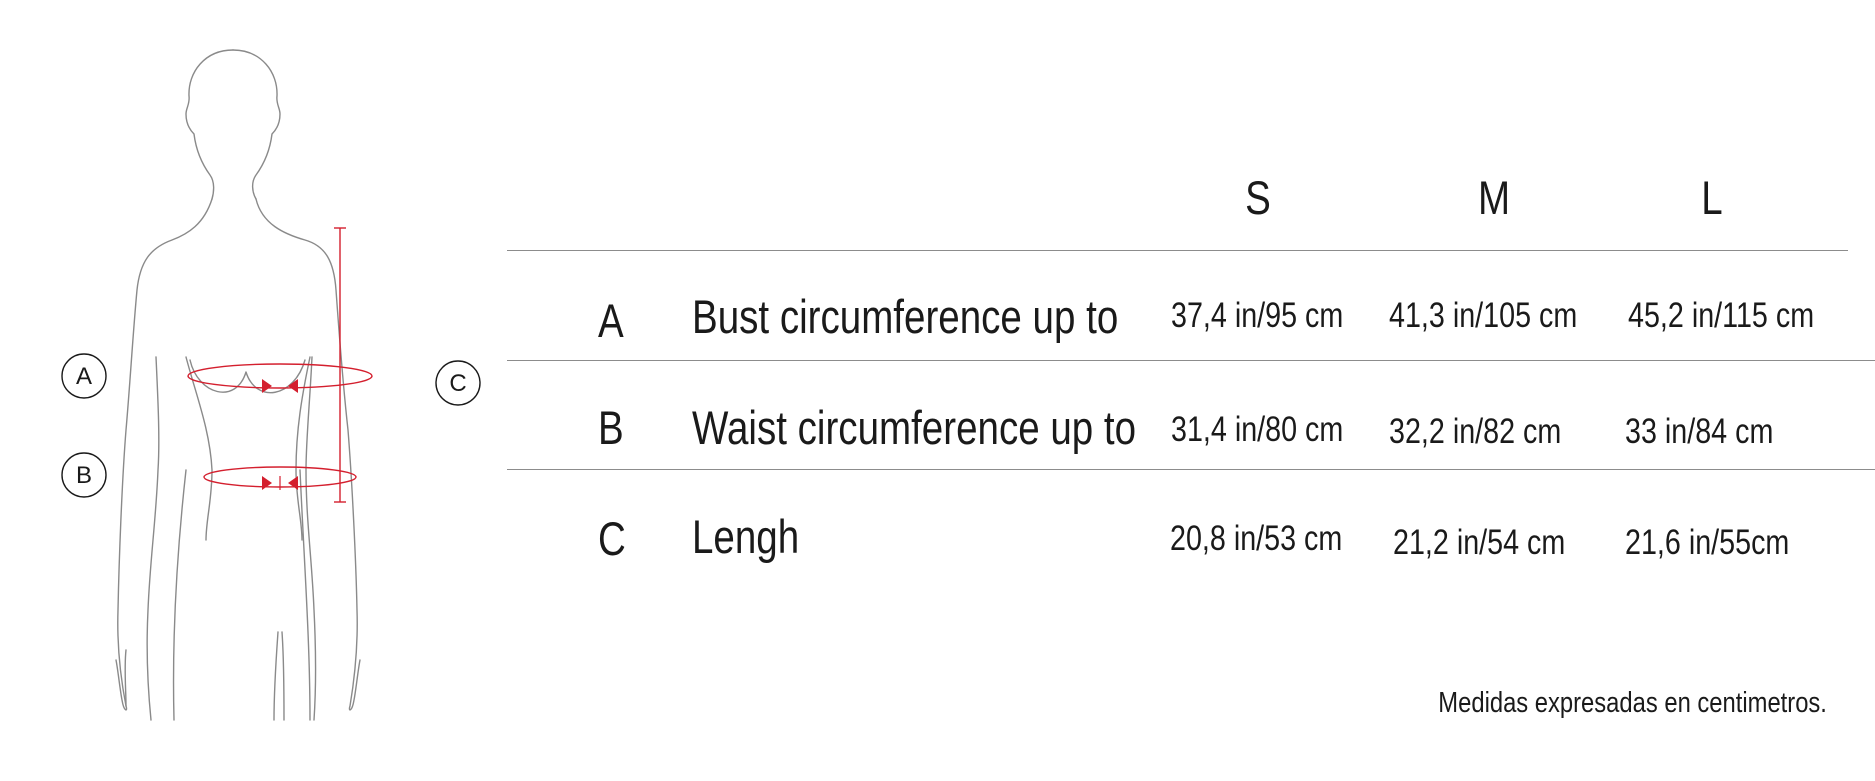 Image resolution: width=1875 pixels, height=781 pixels. I want to click on row-value-l: 45,2 in/115 cm, so click(1721, 315).